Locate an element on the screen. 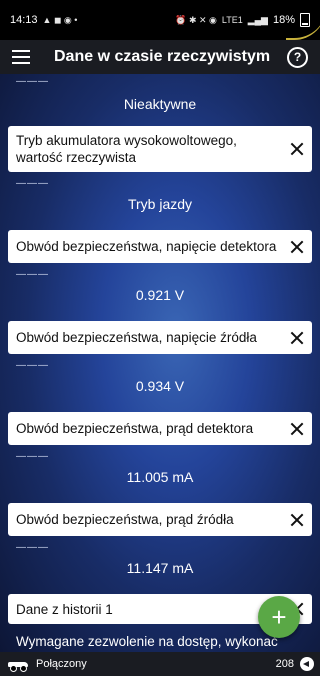 This screenshot has height=676, width=320. parameter-card-2: Obwód bezpieczeństwa, napięcie detektora is located at coordinates (160, 246).